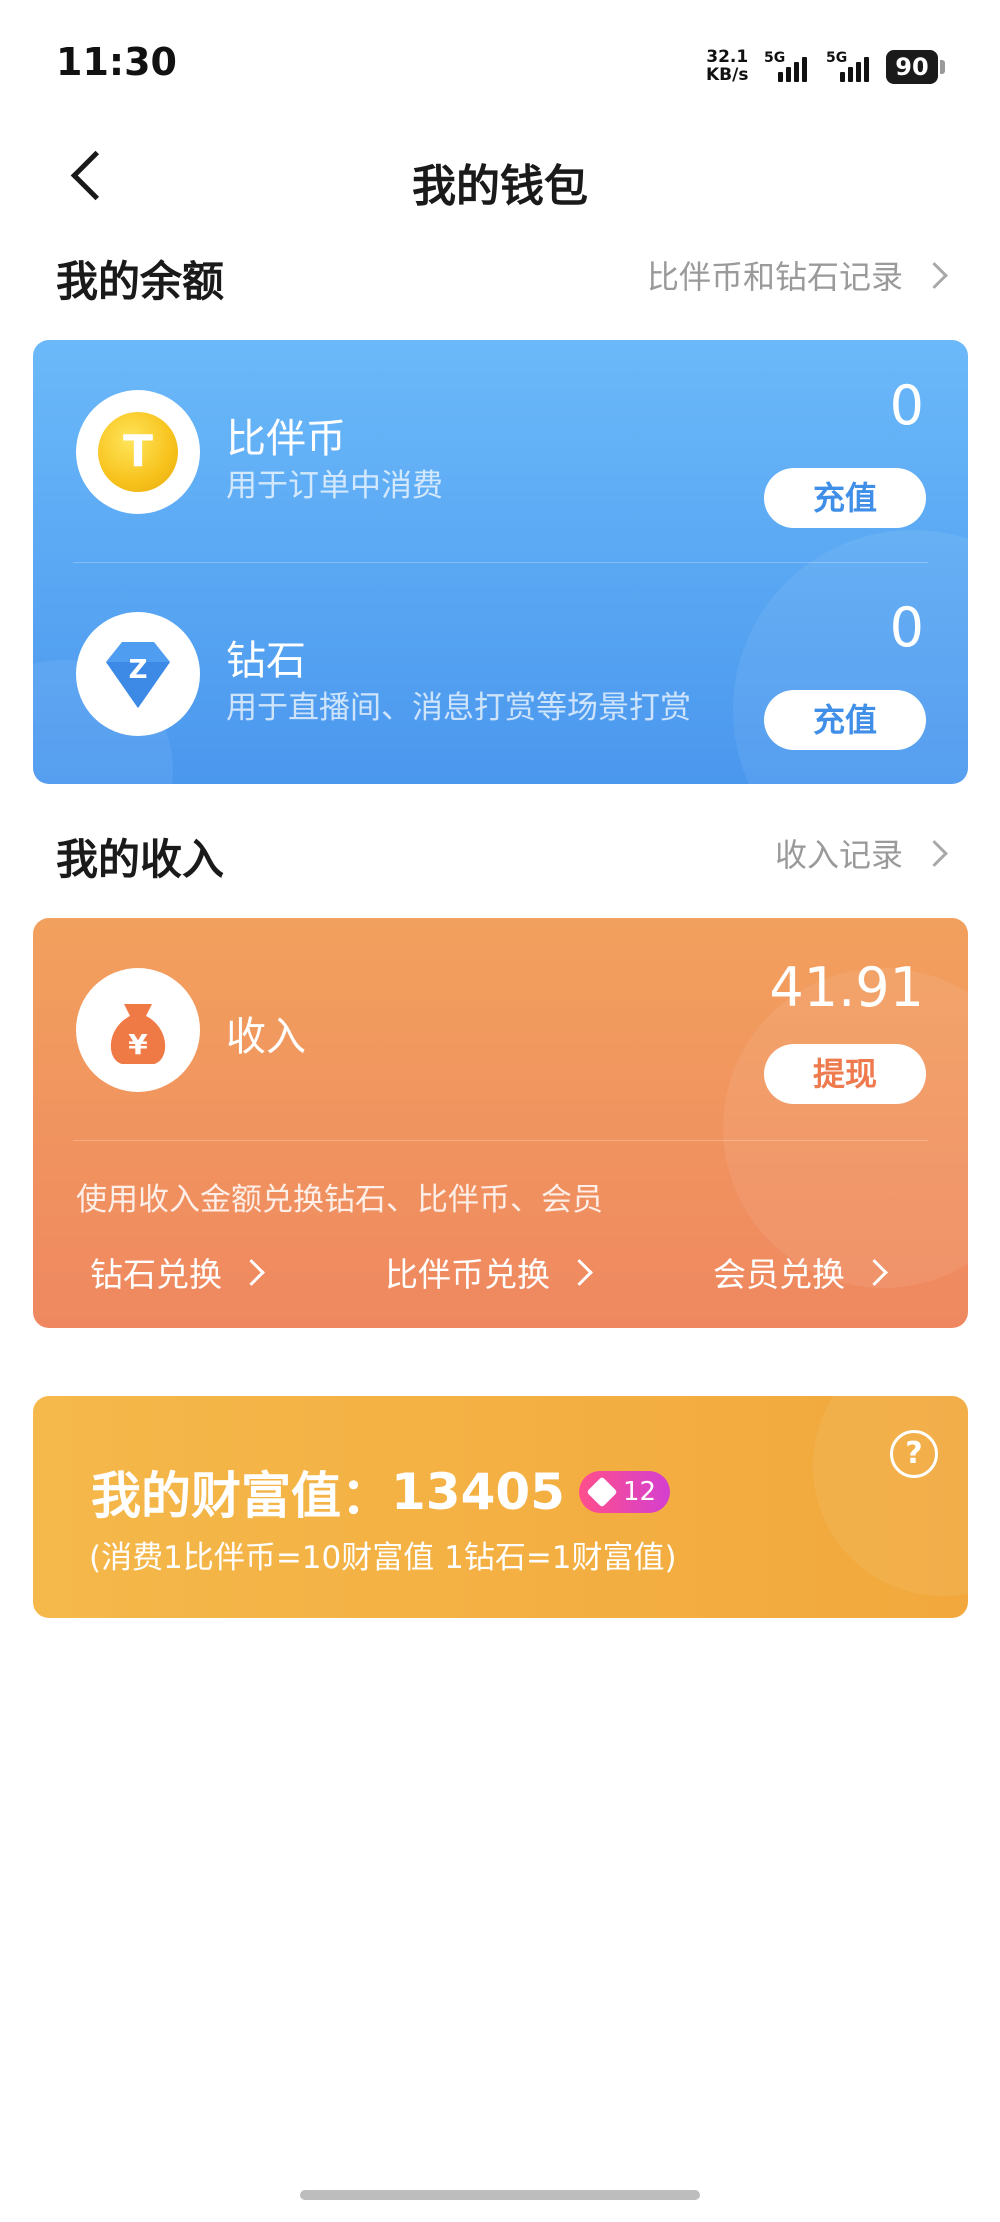 The width and height of the screenshot is (1000, 2222). I want to click on wealth-title: 我的财富值： 13405 12, so click(381, 1492).